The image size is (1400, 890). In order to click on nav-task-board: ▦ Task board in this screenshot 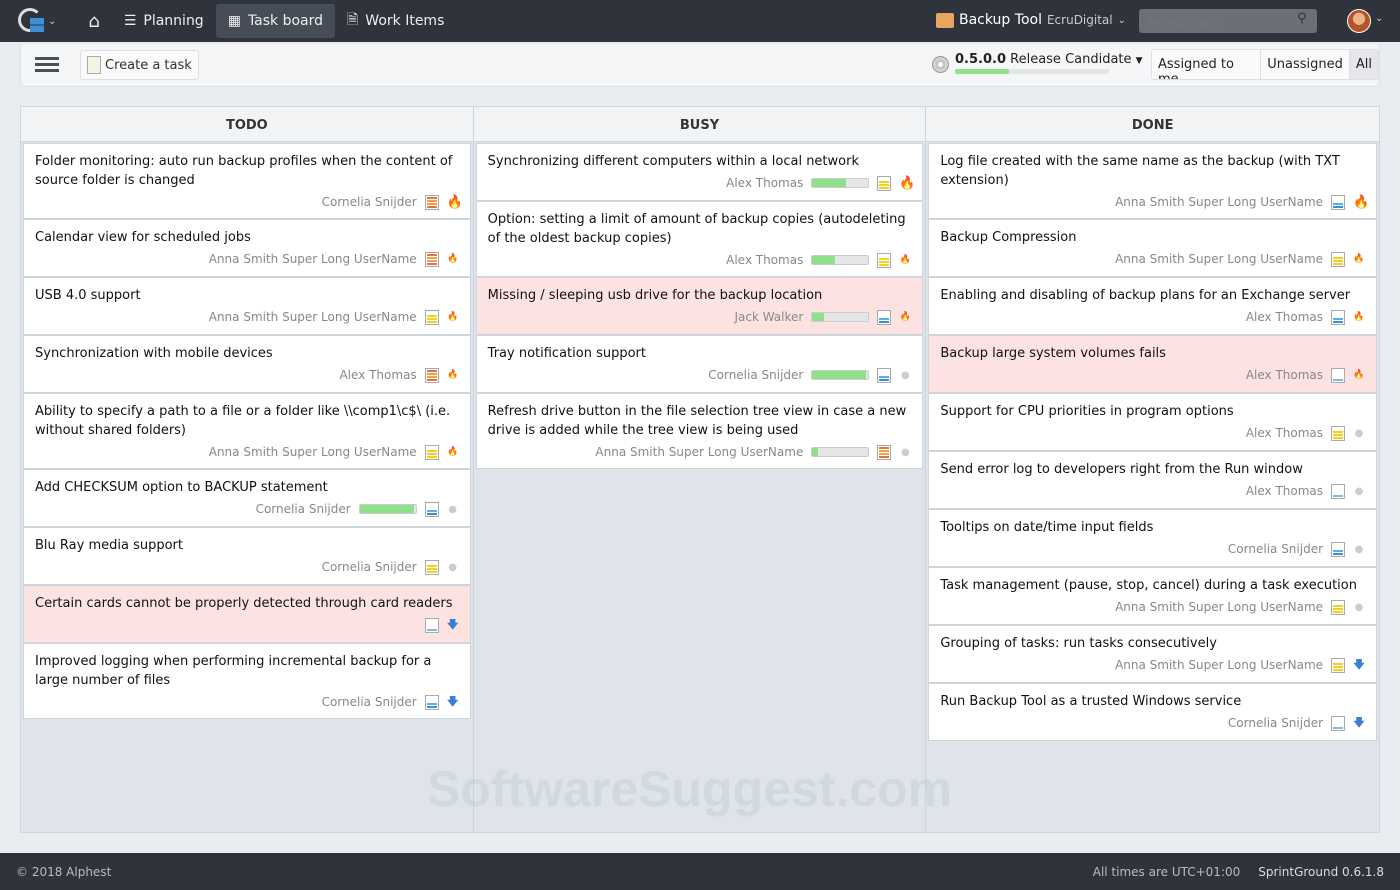, I will do `click(275, 21)`.